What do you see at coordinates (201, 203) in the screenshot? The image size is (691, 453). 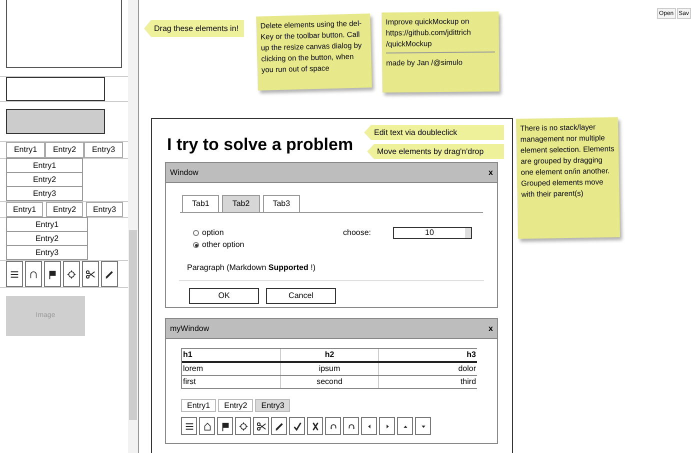 I see `tab: Tab1` at bounding box center [201, 203].